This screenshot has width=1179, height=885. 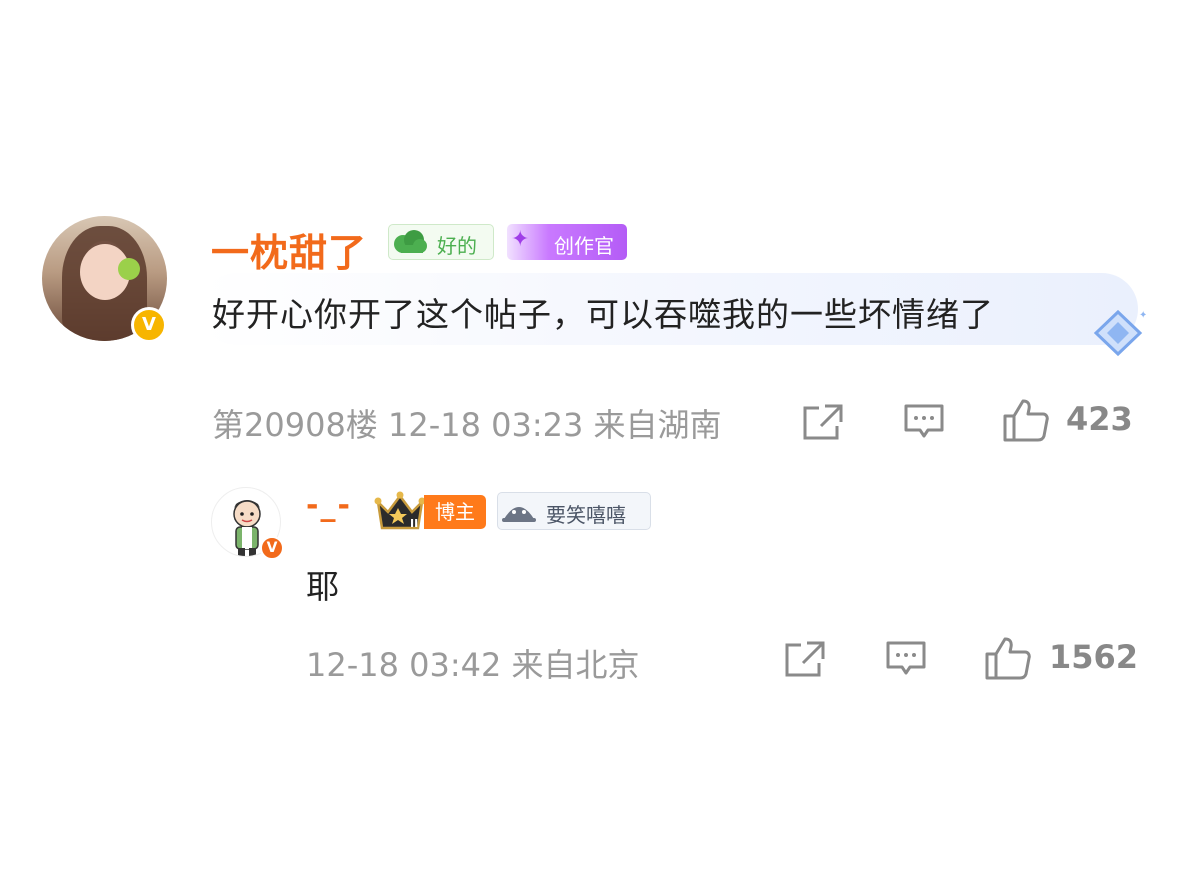 I want to click on reply-text: 耶, so click(x=322, y=586).